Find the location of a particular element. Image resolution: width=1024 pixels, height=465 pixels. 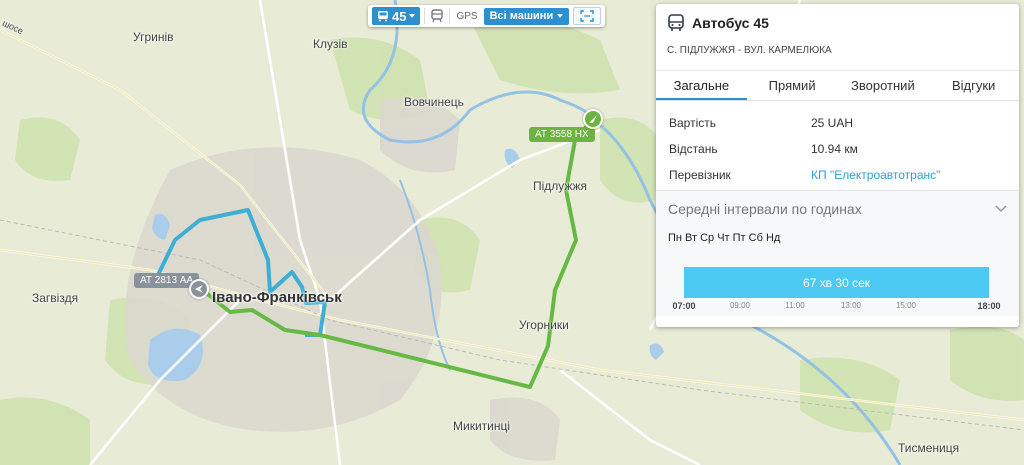

vehicles-select: Всі машини is located at coordinates (526, 16).